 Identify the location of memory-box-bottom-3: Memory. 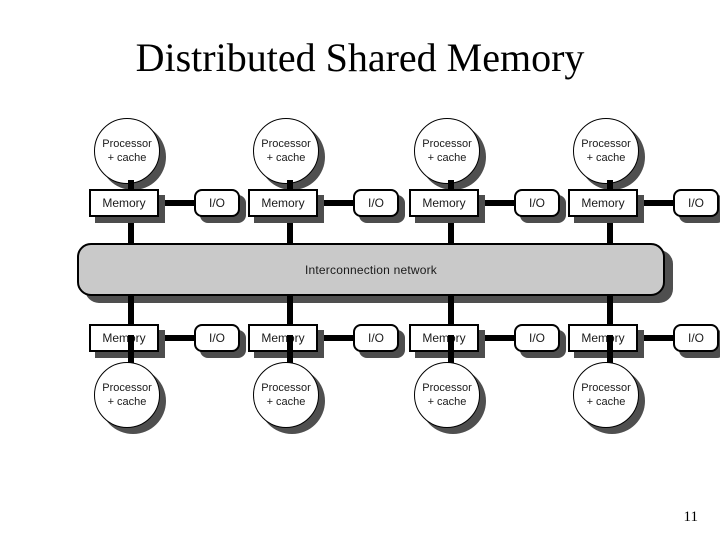
(444, 338).